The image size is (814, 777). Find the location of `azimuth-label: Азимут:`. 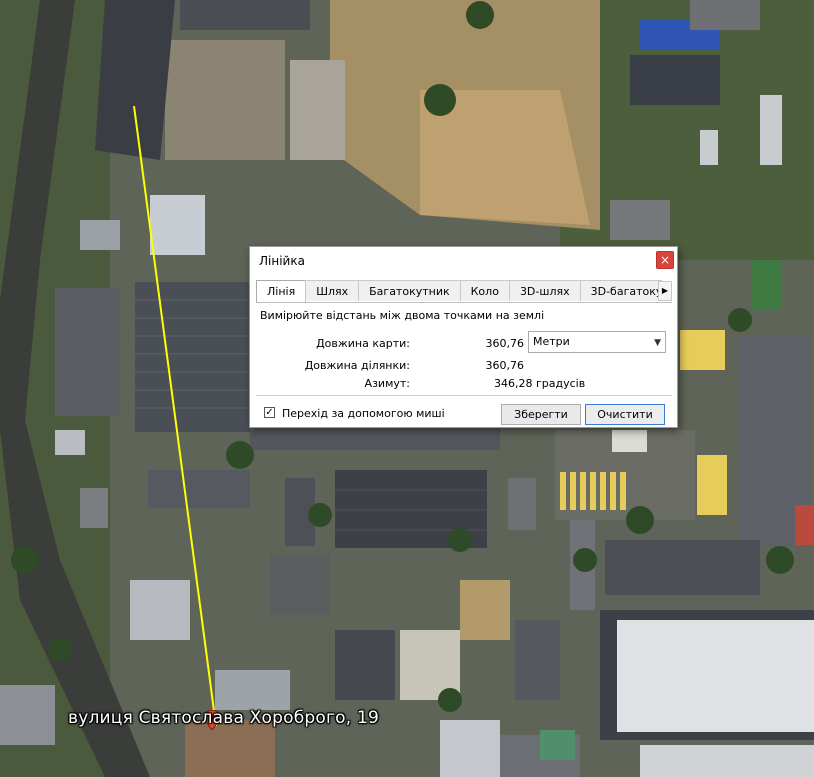

azimuth-label: Азимут: is located at coordinates (387, 383).